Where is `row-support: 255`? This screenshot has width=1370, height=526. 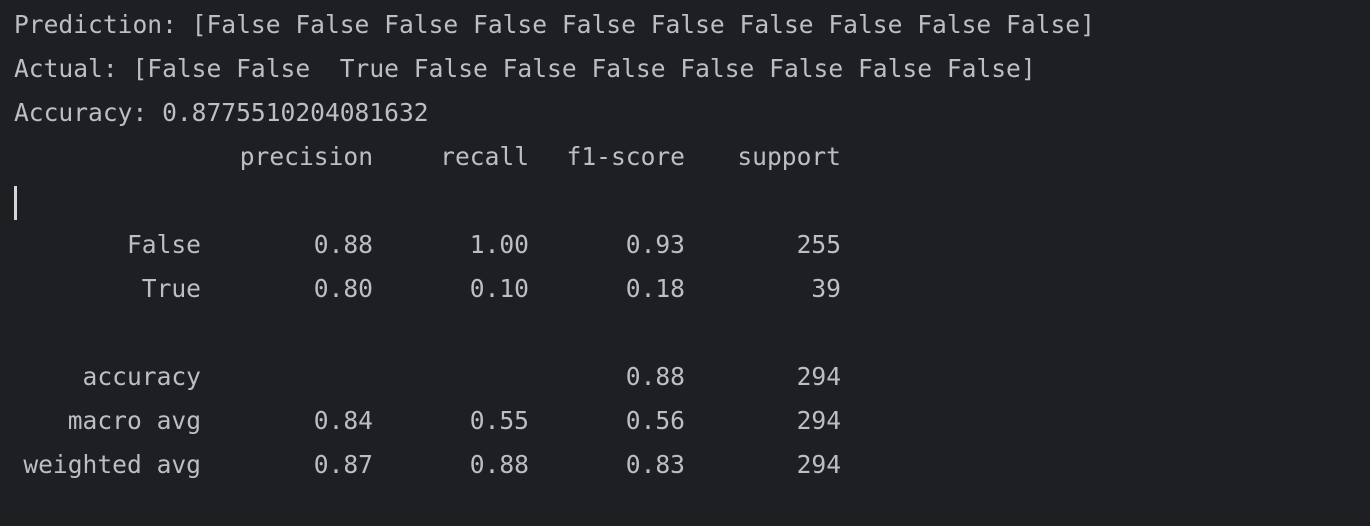 row-support: 255 is located at coordinates (818, 244).